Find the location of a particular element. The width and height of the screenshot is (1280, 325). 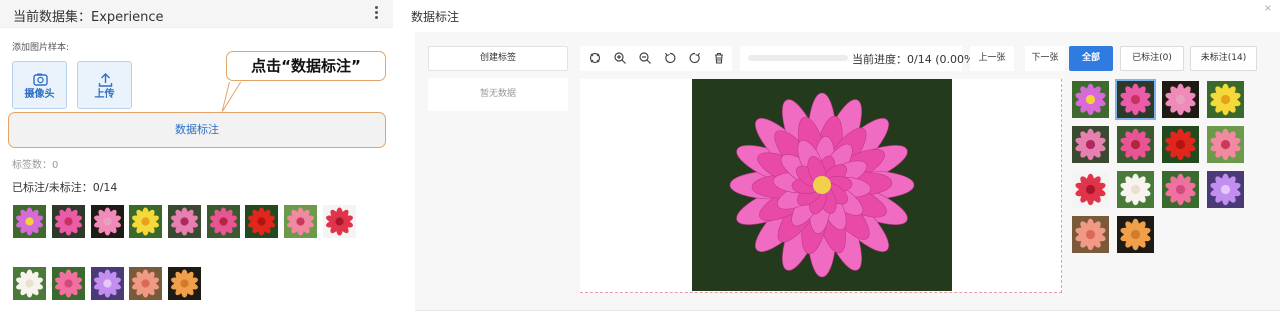

tag-list-empty: 暂无数据 is located at coordinates (498, 94).